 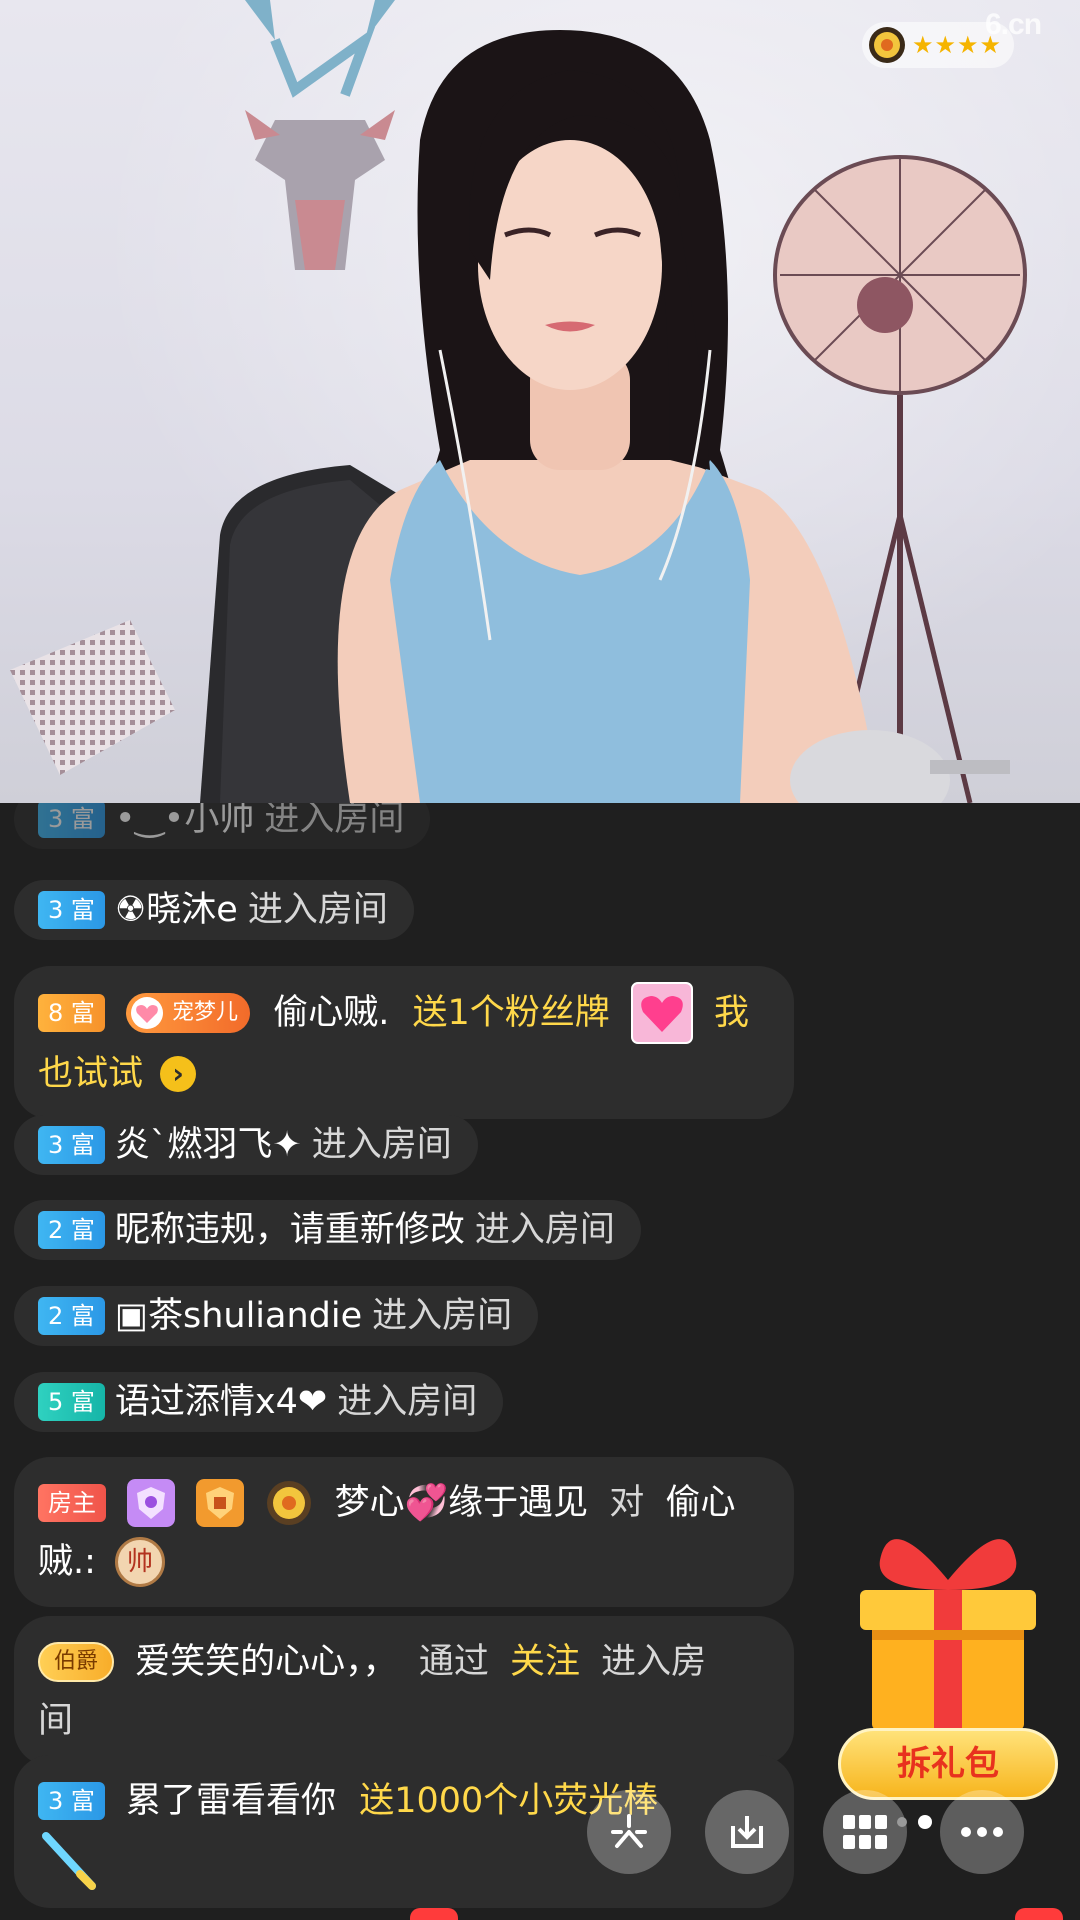 I want to click on vip-shield-icon, so click(x=151, y=1503).